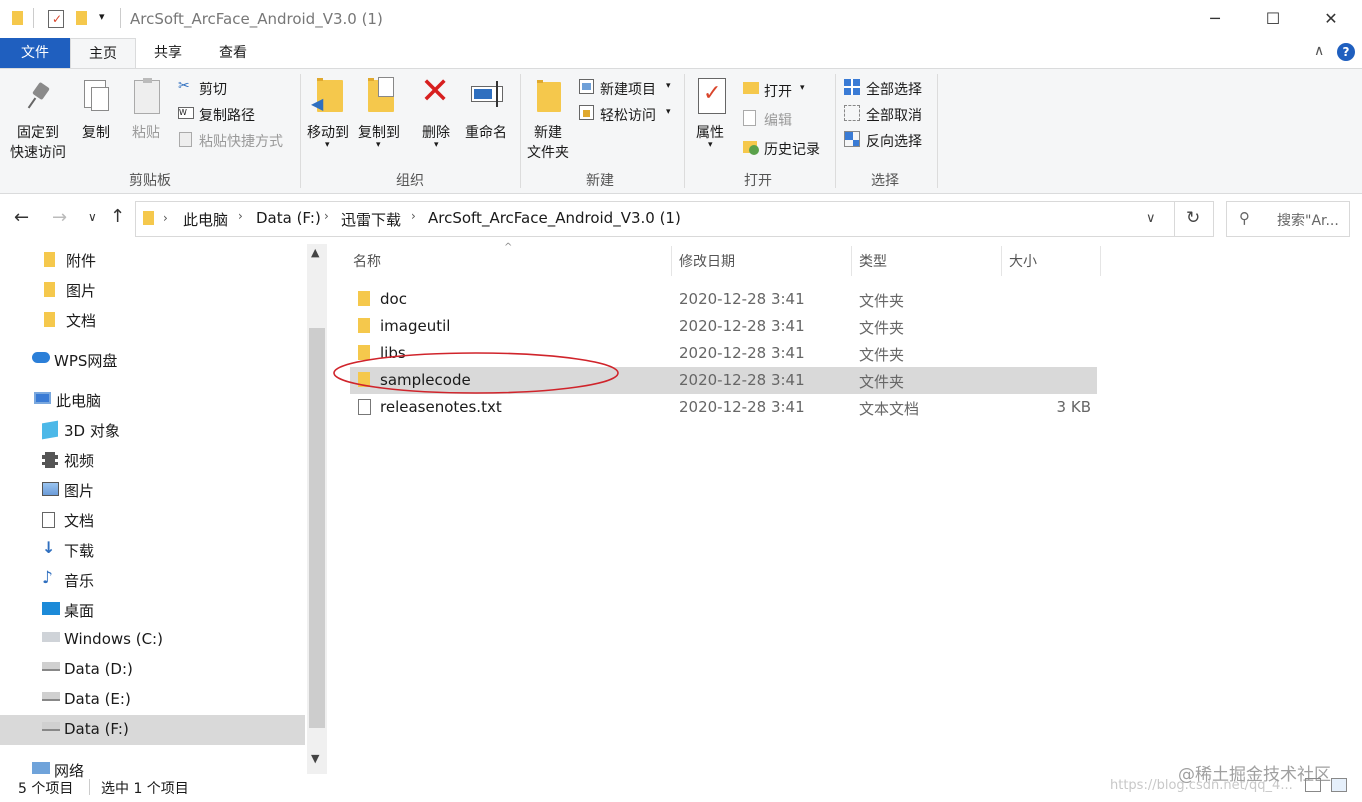 The image size is (1362, 802). Describe the element at coordinates (103, 53) in the screenshot. I see `tab-home: 主页` at that location.